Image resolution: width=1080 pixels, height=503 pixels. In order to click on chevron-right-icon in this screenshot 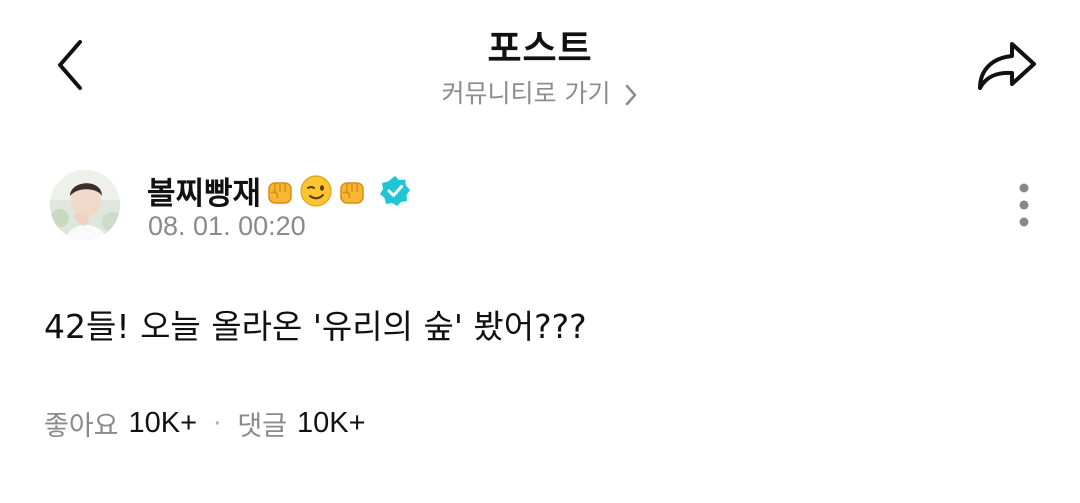, I will do `click(631, 95)`.